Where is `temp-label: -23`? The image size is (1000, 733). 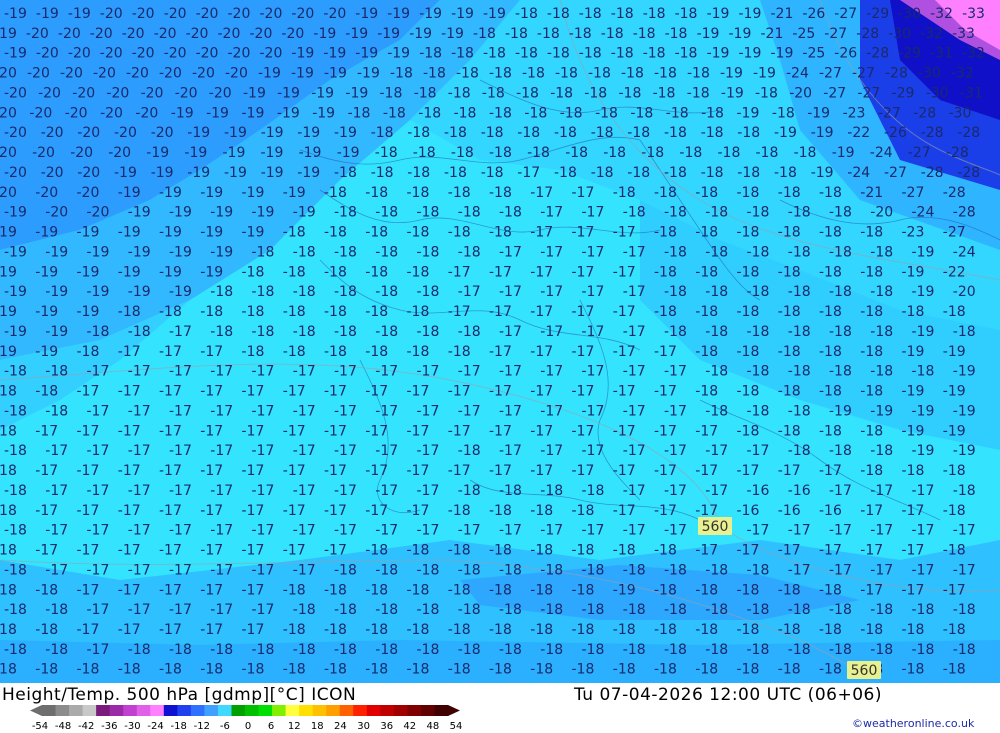
temp-label: -23 is located at coordinates (913, 233).